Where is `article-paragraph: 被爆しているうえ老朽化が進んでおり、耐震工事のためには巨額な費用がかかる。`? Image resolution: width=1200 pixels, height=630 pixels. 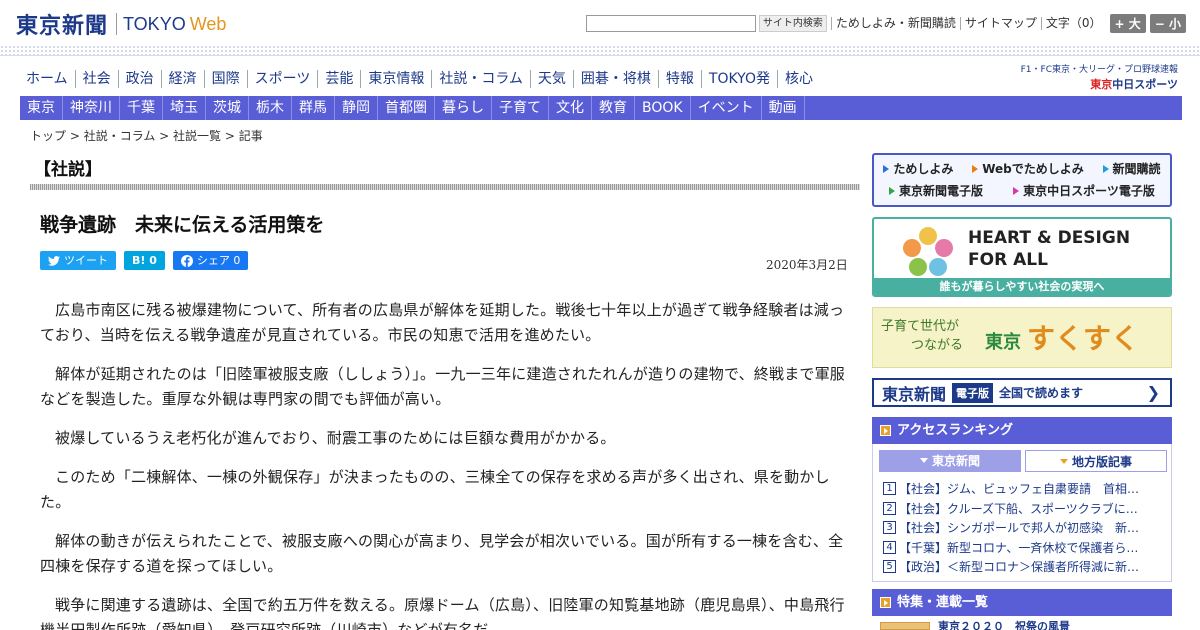 article-paragraph: 被爆しているうえ老朽化が進んでおり、耐震工事のためには巨額な費用がかかる。 is located at coordinates (335, 438).